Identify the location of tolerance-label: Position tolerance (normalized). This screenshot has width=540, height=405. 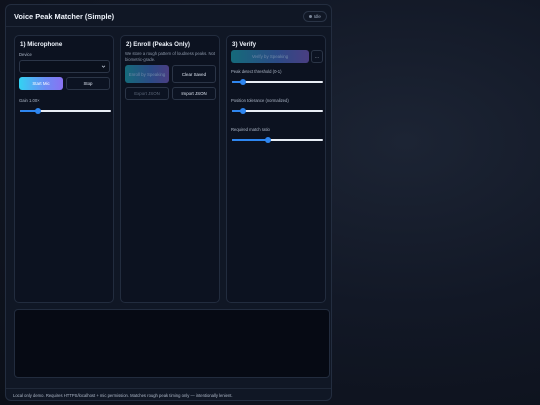
(260, 100).